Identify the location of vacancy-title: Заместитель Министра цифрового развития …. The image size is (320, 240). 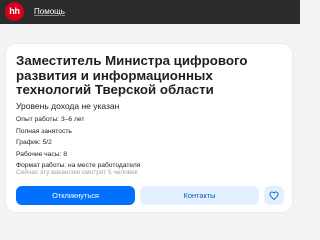
(132, 75).